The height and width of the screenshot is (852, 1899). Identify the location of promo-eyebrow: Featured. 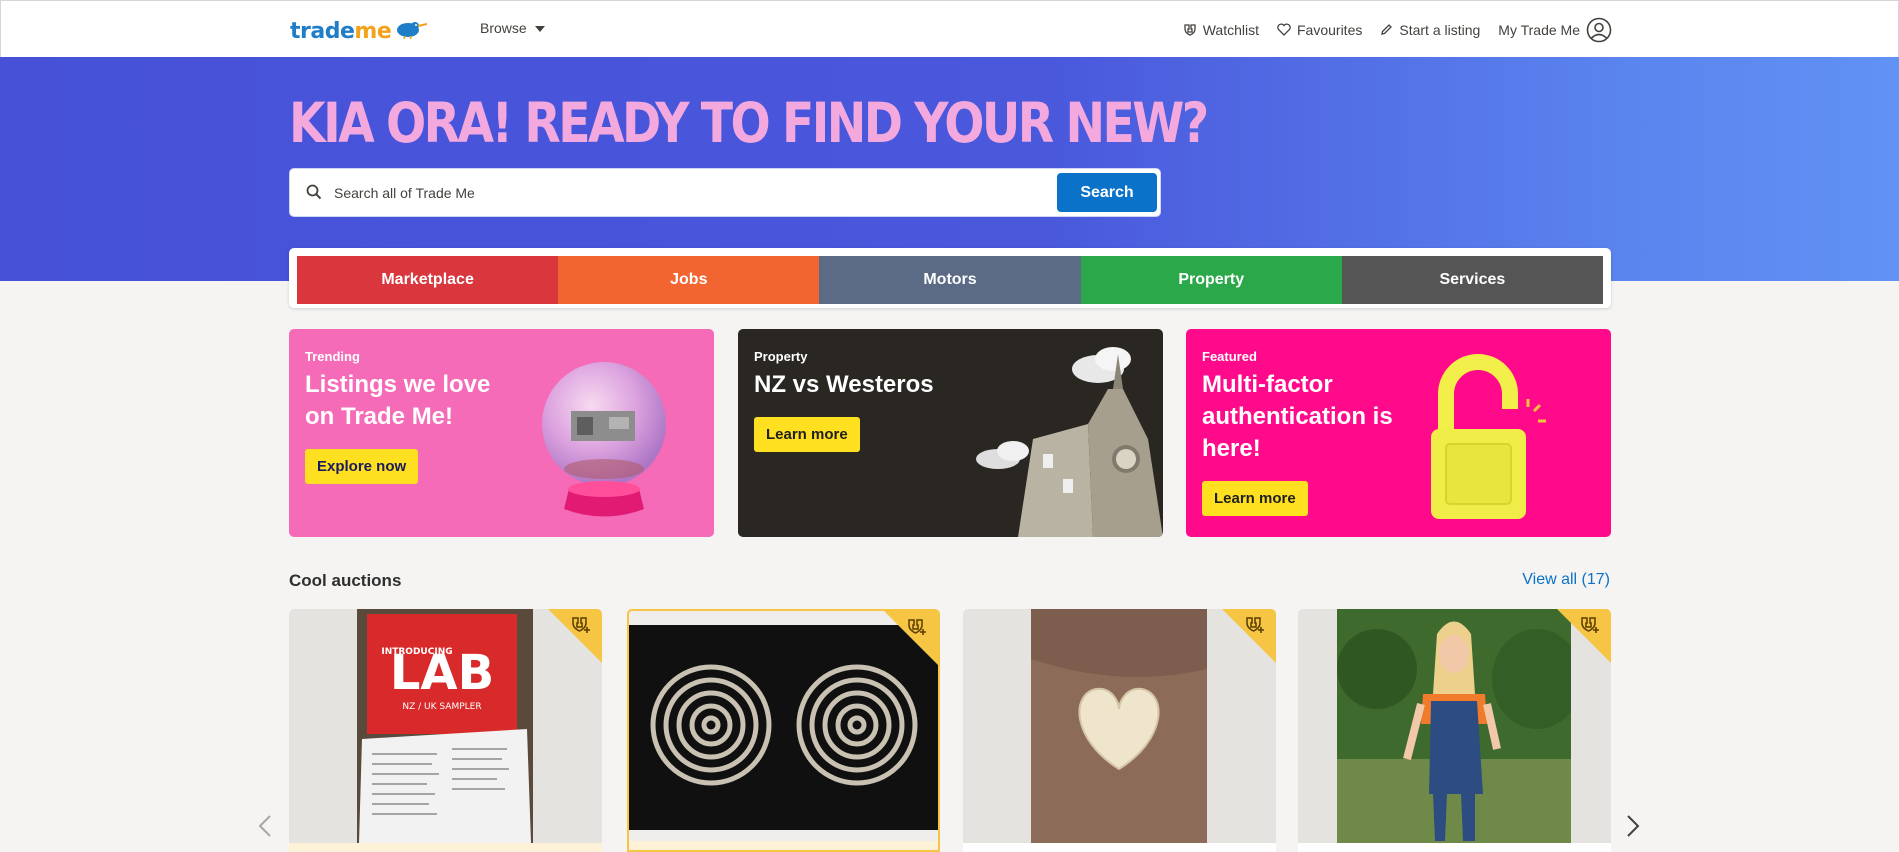
(1229, 356).